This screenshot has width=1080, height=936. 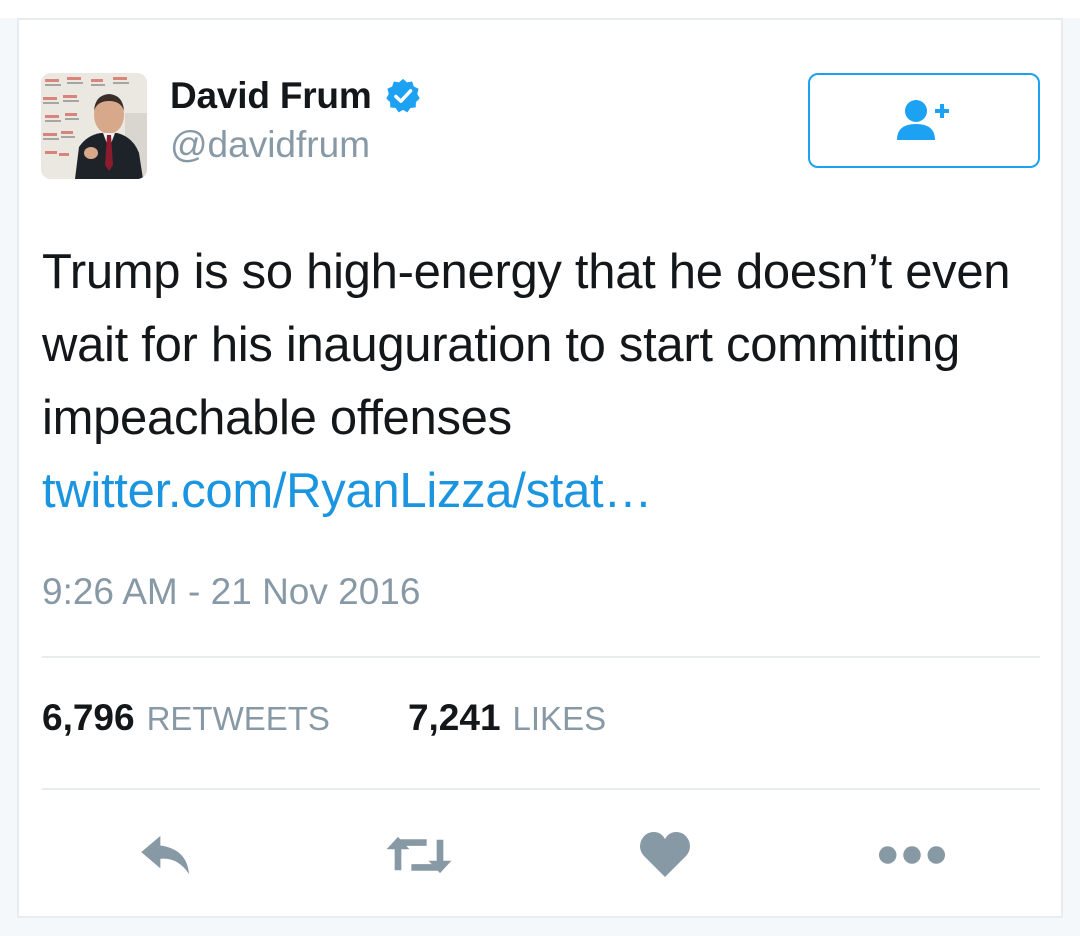 I want to click on more-dots-icon, so click(x=912, y=855).